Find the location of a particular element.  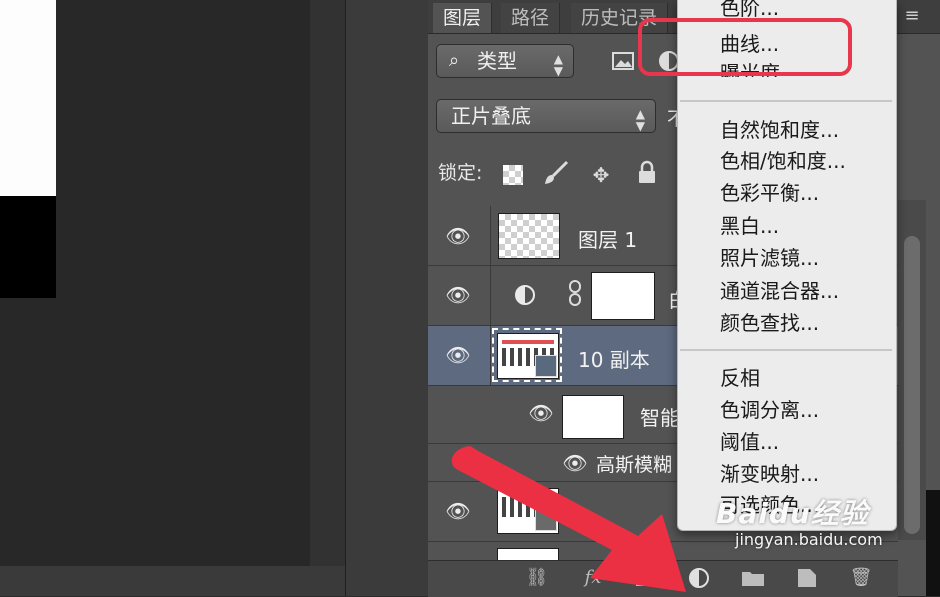

filter-pixel-icon is located at coordinates (623, 61).